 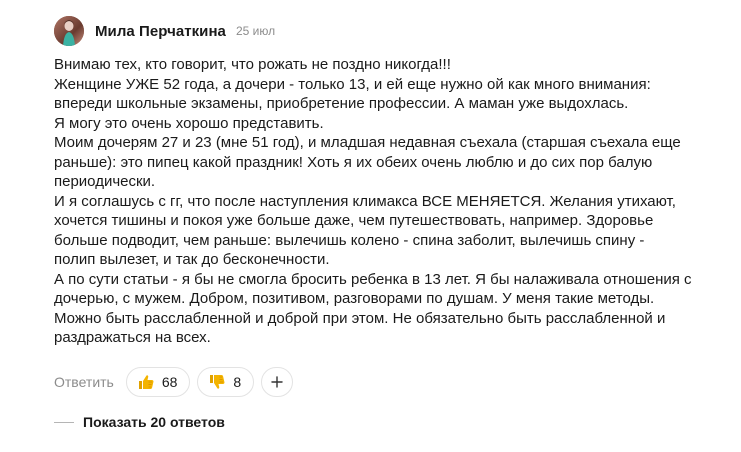 I want to click on comment-actions: Ответить 68 8, so click(x=174, y=382).